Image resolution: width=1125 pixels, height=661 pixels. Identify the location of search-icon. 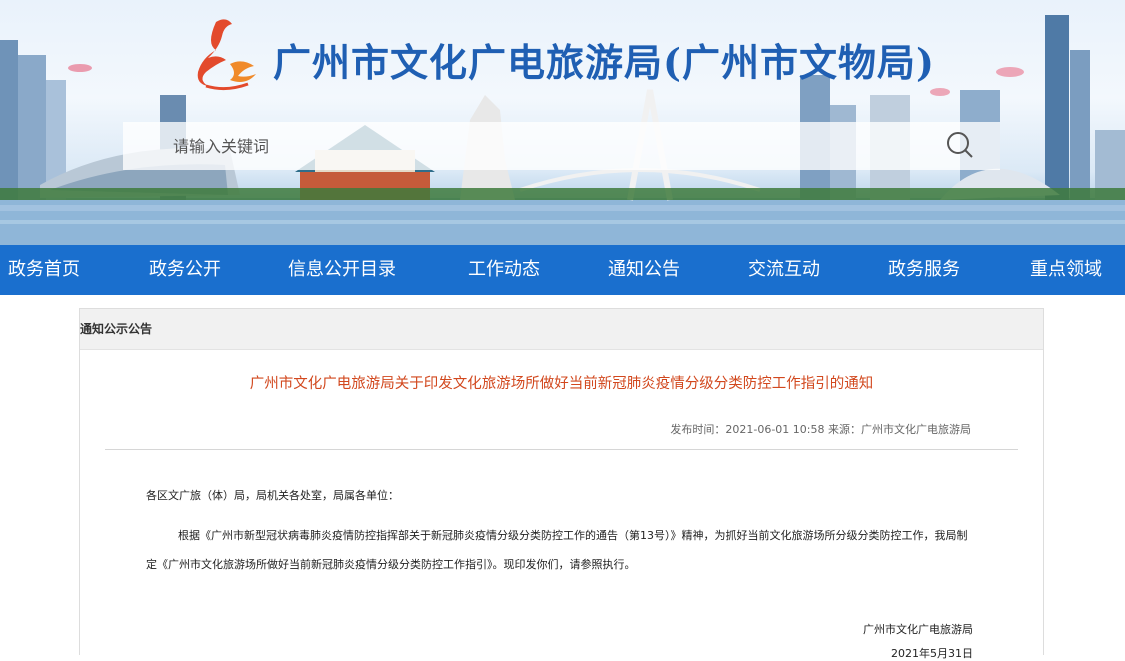
(960, 145).